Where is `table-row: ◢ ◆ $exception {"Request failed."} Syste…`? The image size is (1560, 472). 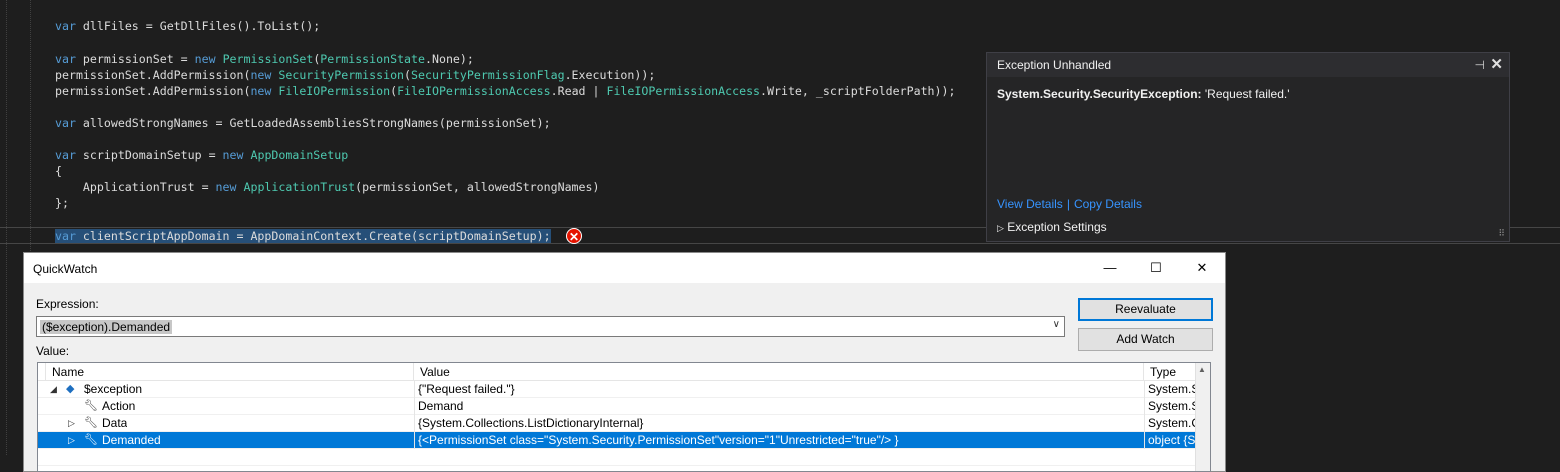
table-row: ◢ ◆ $exception {"Request failed."} Syste… is located at coordinates (624, 389).